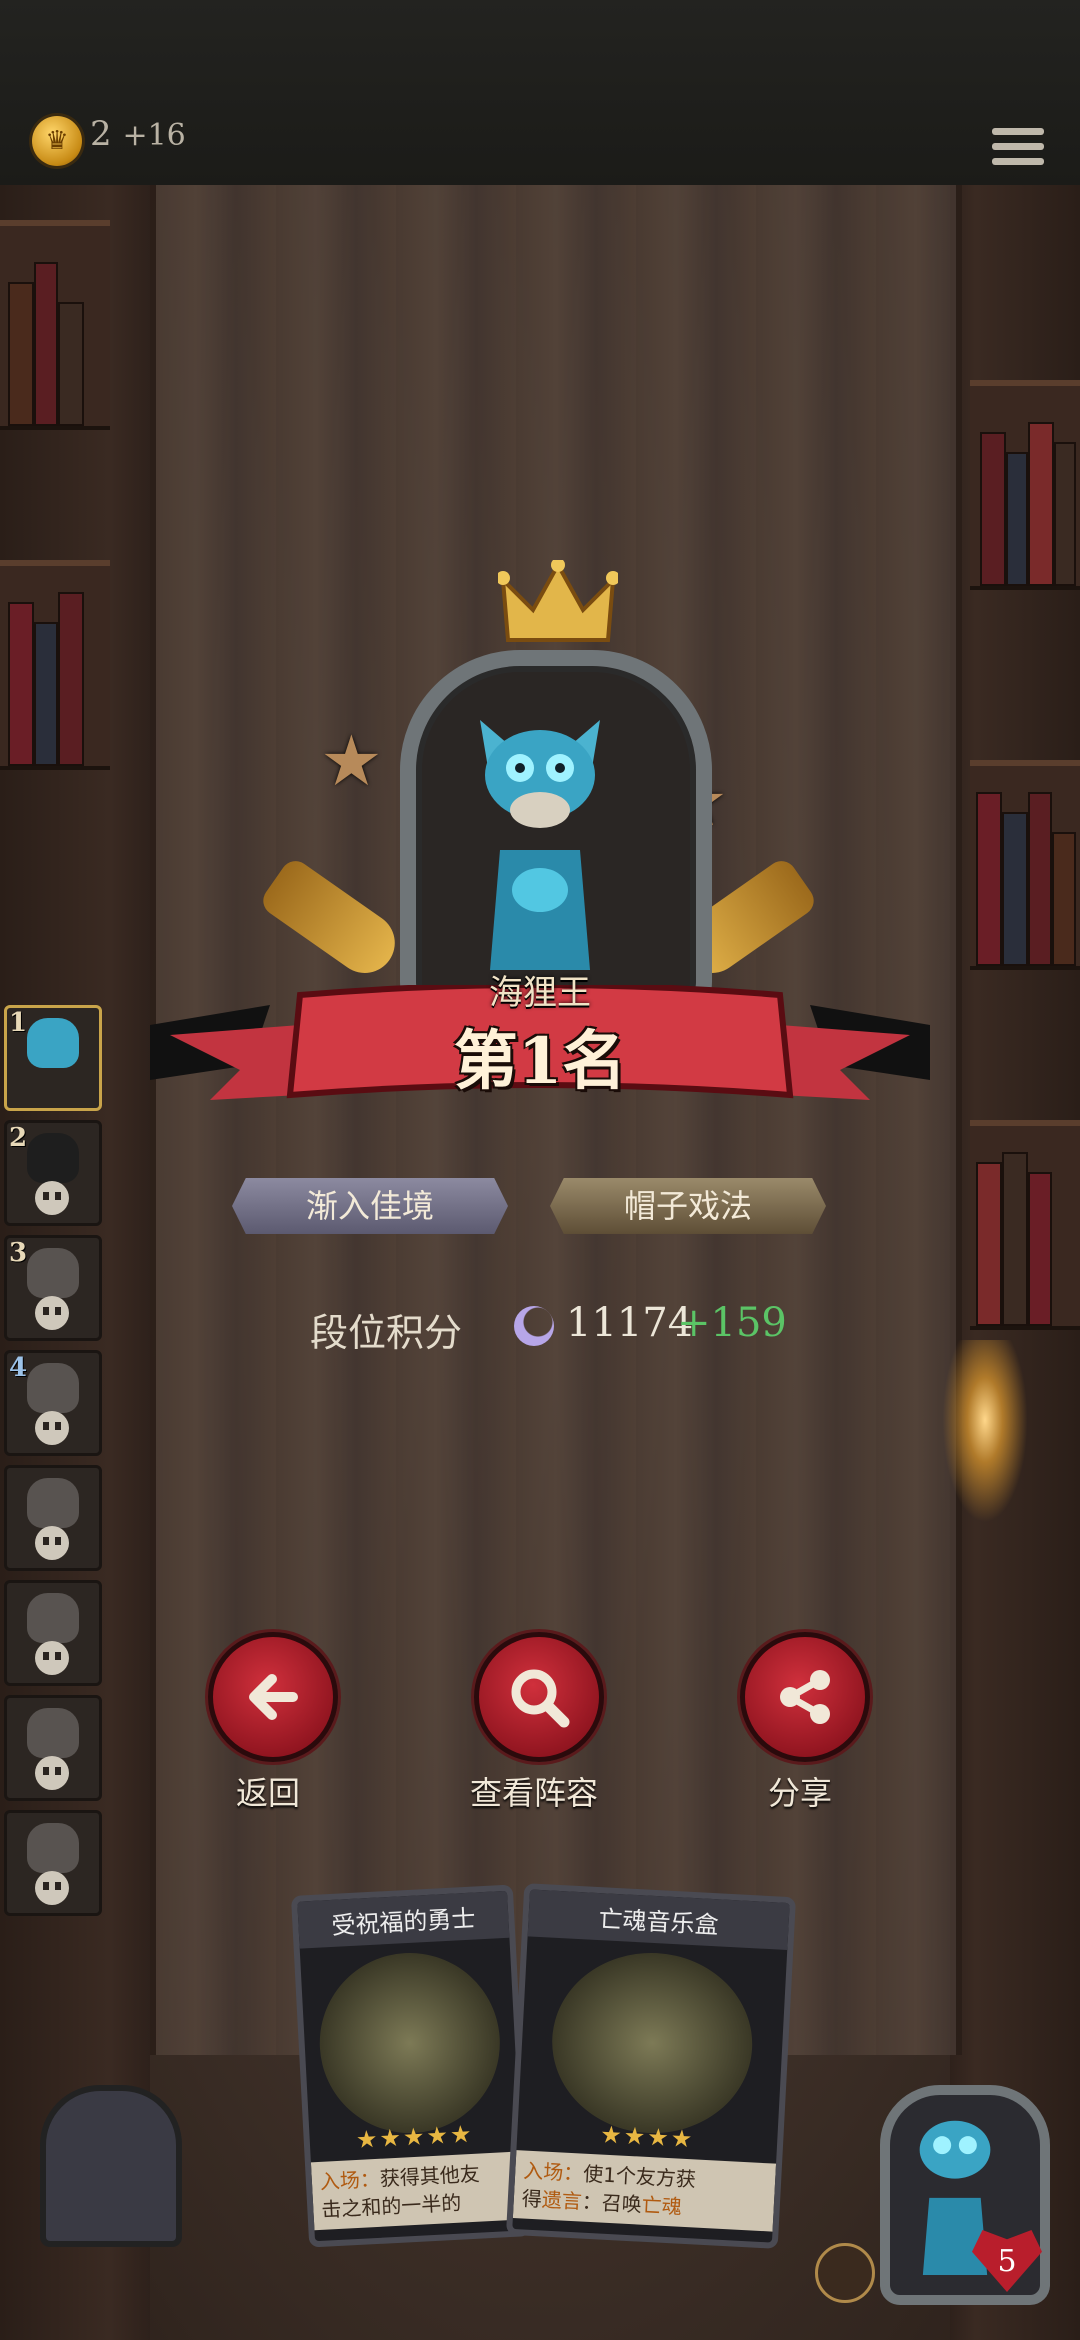 This screenshot has height=2340, width=1080. What do you see at coordinates (18, 1253) in the screenshot?
I see `roster-rank: 3` at bounding box center [18, 1253].